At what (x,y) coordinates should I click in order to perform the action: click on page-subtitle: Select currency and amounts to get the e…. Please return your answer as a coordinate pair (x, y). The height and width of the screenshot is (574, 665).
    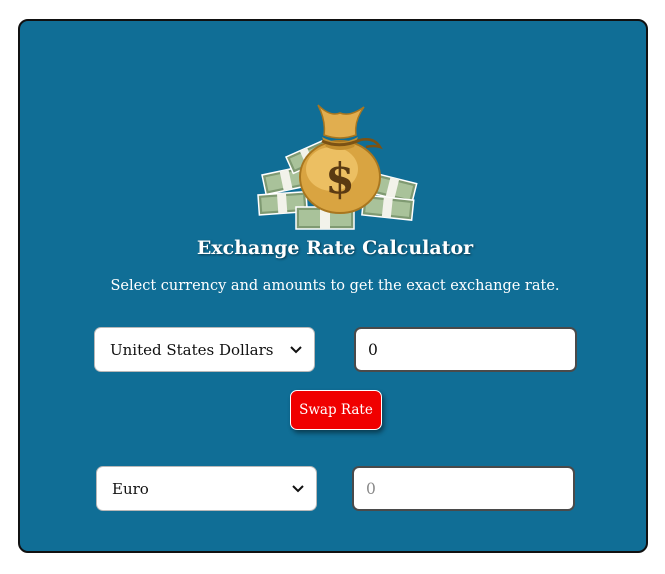
    Looking at the image, I should click on (335, 286).